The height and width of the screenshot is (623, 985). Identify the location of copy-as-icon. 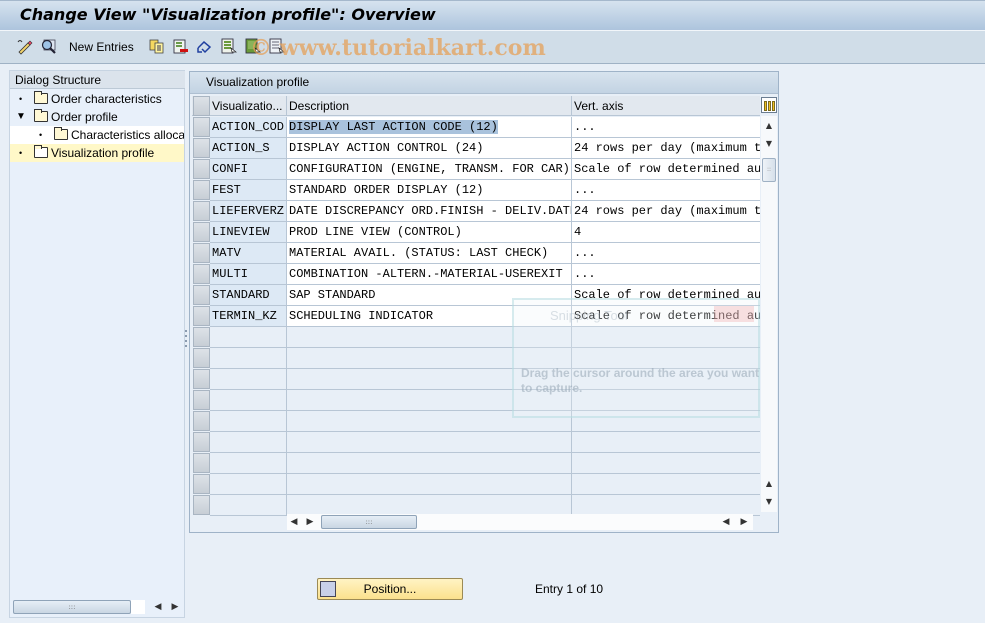
(156, 46).